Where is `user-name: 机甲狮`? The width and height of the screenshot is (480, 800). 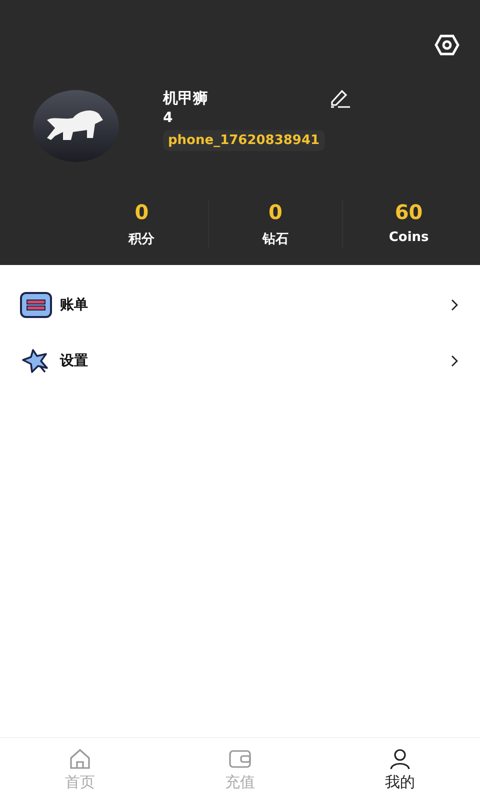
user-name: 机甲狮 is located at coordinates (185, 98).